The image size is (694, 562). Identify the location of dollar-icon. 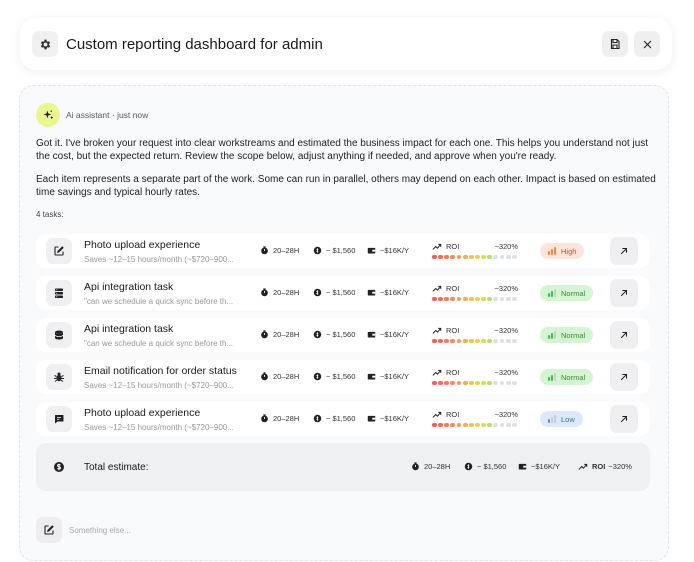
(59, 467).